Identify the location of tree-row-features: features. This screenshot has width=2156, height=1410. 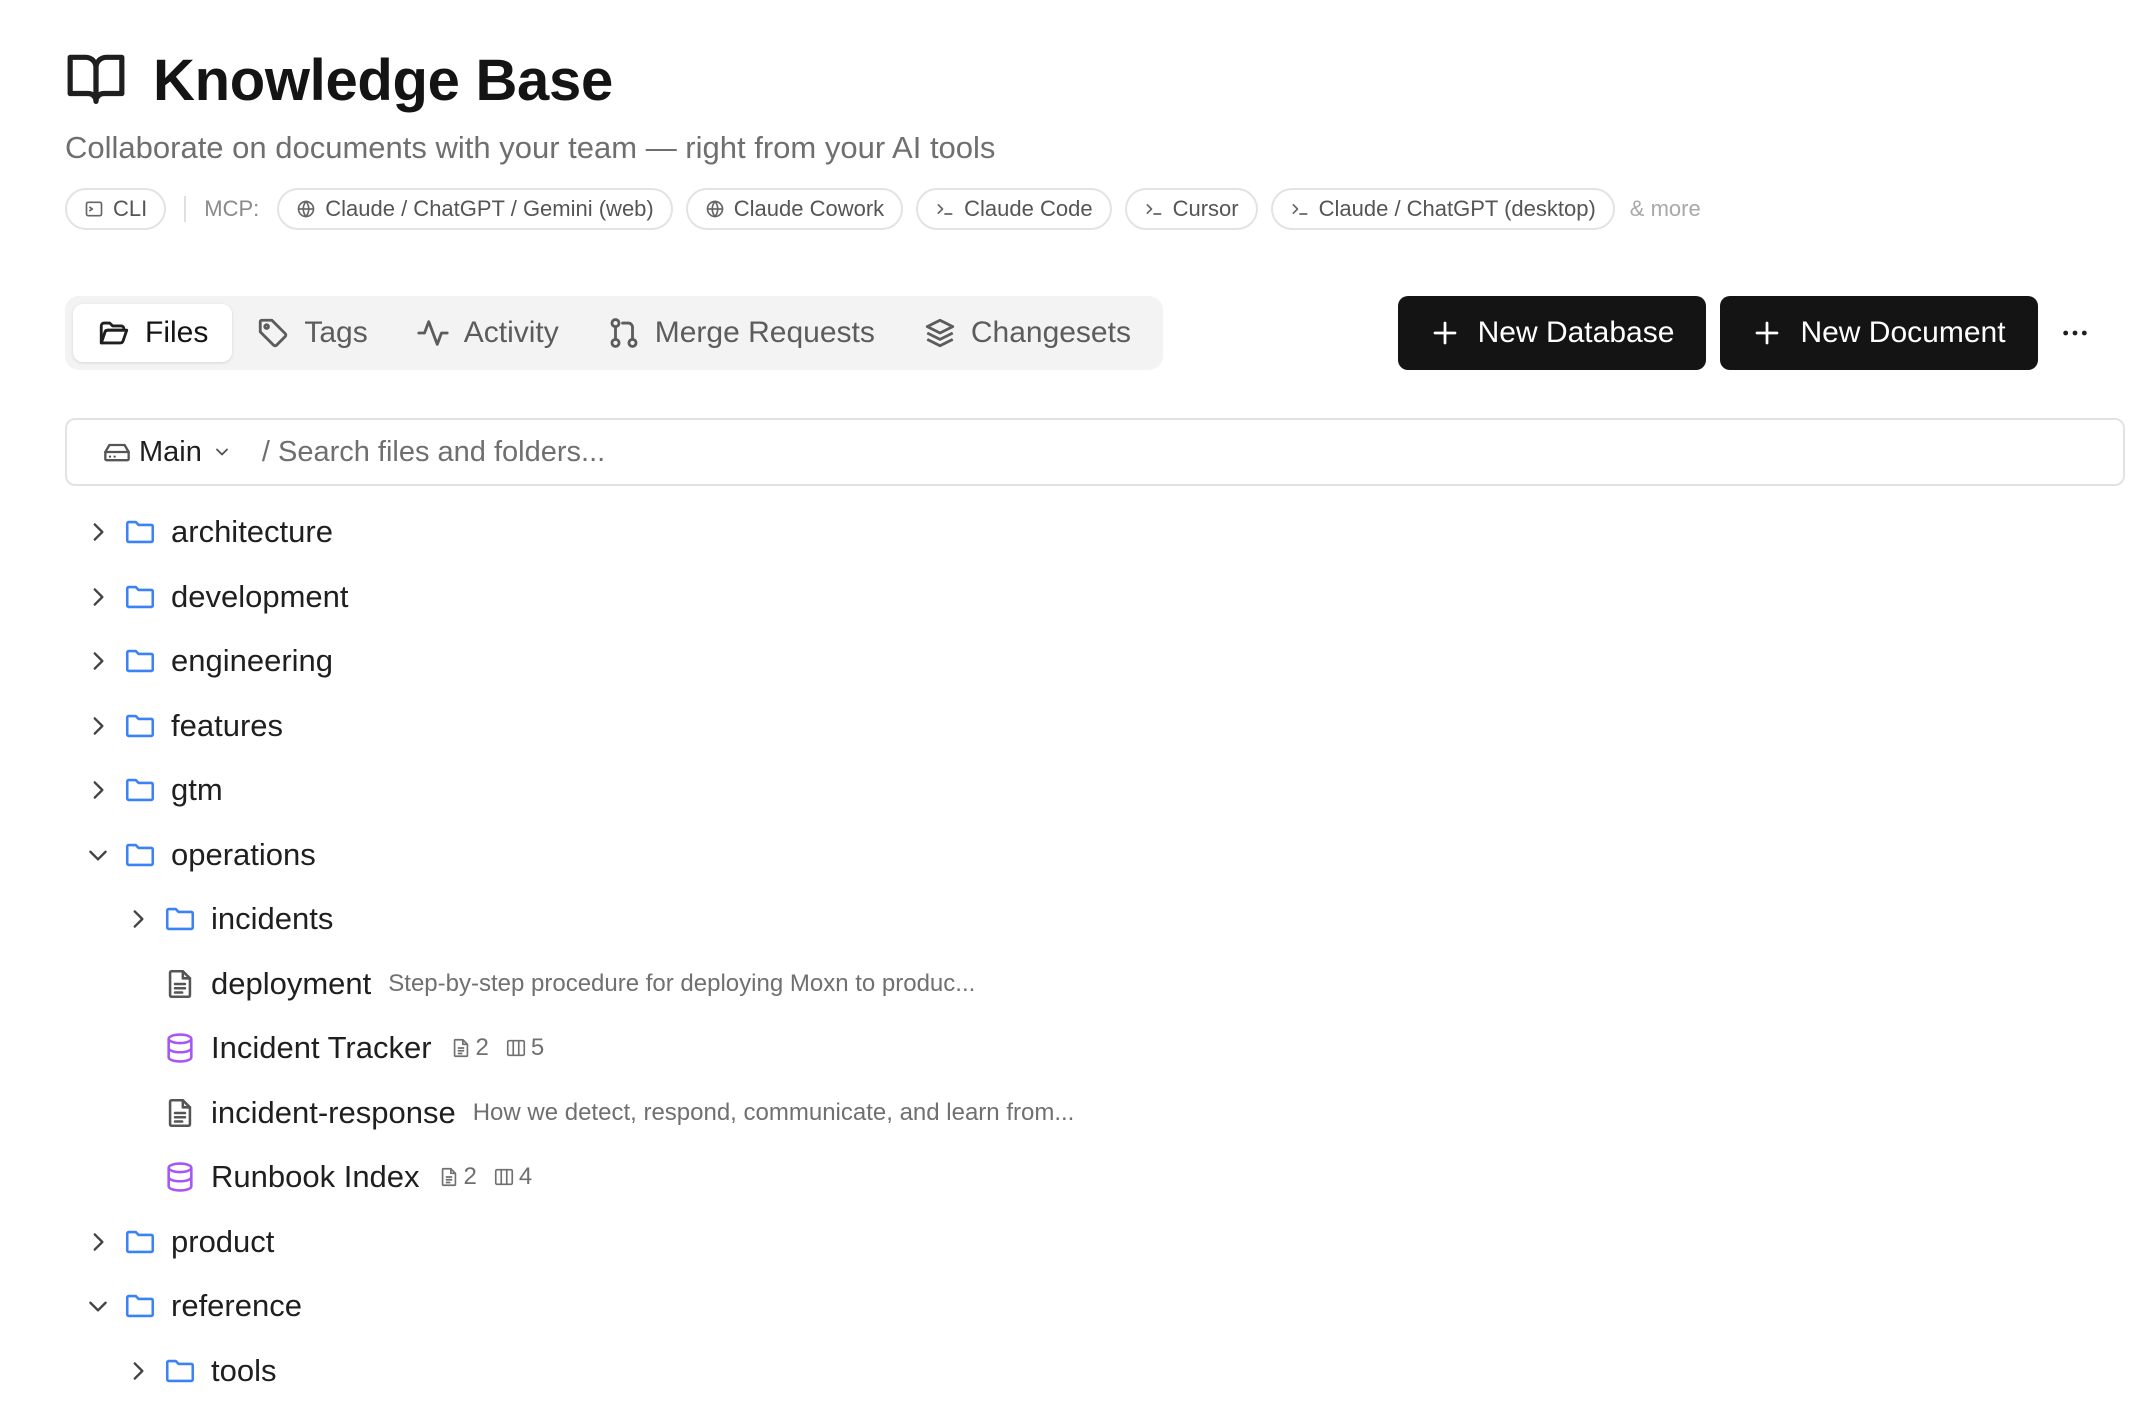
(1095, 726).